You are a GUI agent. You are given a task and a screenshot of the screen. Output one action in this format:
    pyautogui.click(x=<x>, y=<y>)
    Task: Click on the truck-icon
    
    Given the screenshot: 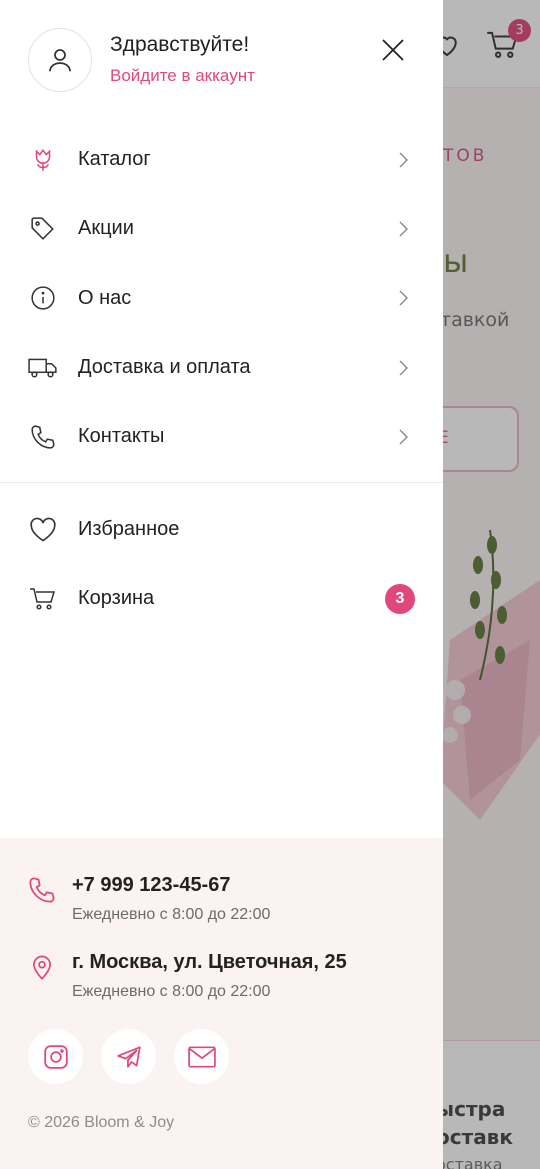 What is the action you would take?
    pyautogui.click(x=43, y=368)
    